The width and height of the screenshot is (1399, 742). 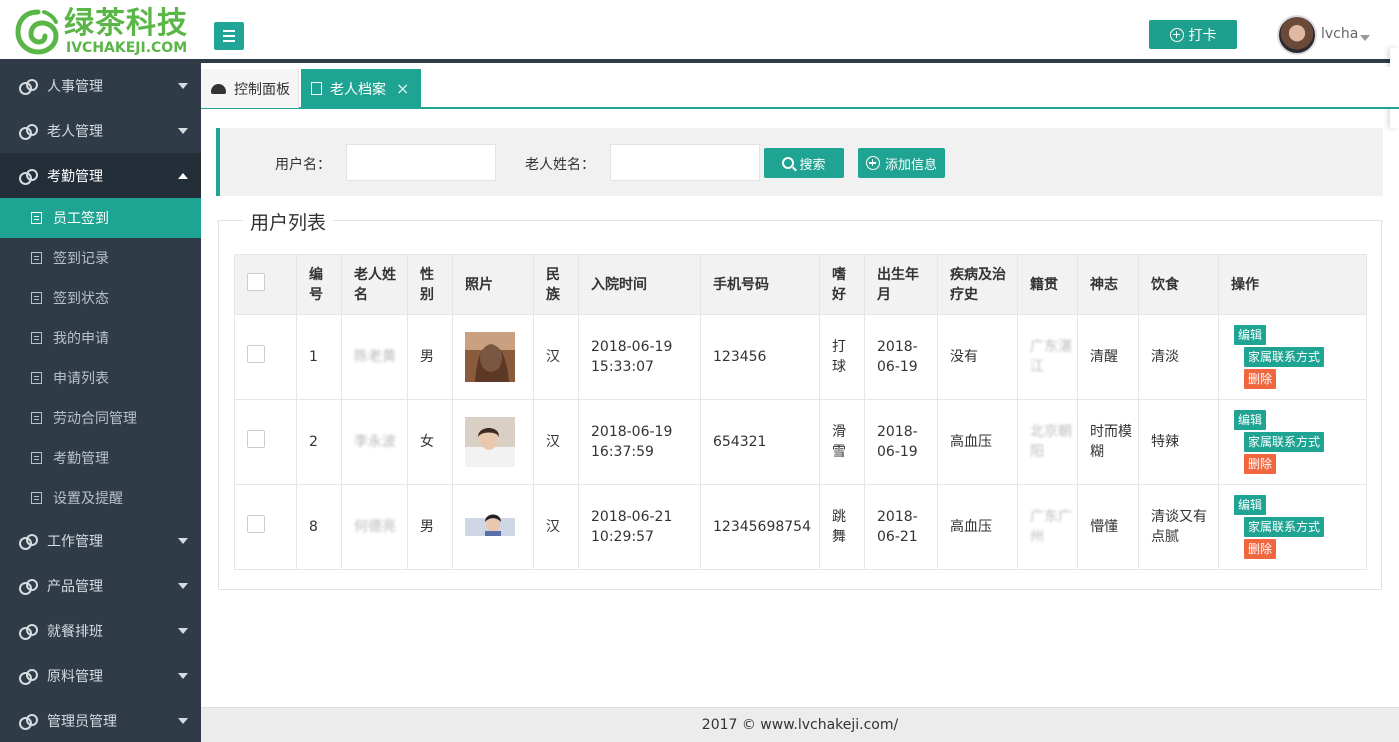 I want to click on top-header: 绿茶科技 IVCHAKEJI.COM 打卡 lvcha, so click(x=699, y=31).